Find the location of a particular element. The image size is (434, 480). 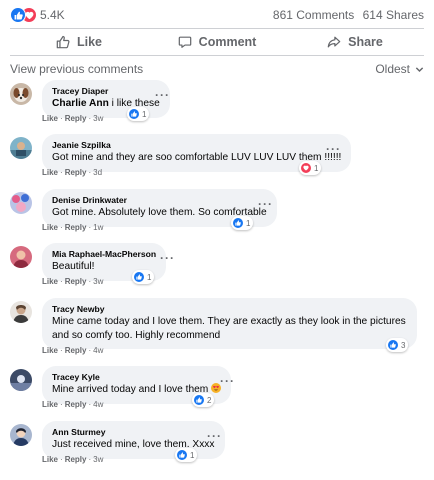

share-count: 614 Shares is located at coordinates (393, 15).